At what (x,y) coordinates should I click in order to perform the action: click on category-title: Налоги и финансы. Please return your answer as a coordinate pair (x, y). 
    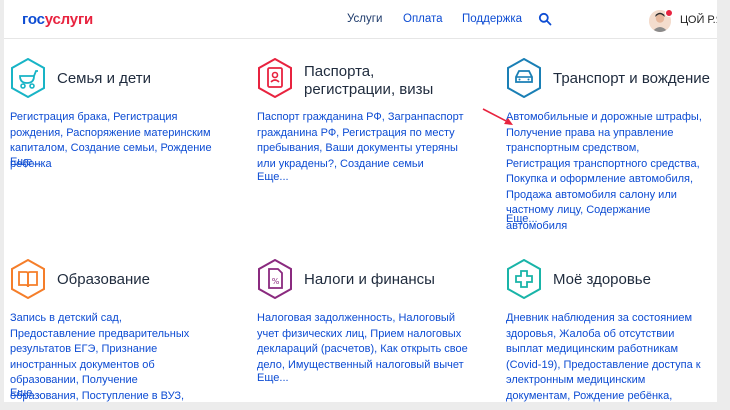
    Looking at the image, I should click on (369, 279).